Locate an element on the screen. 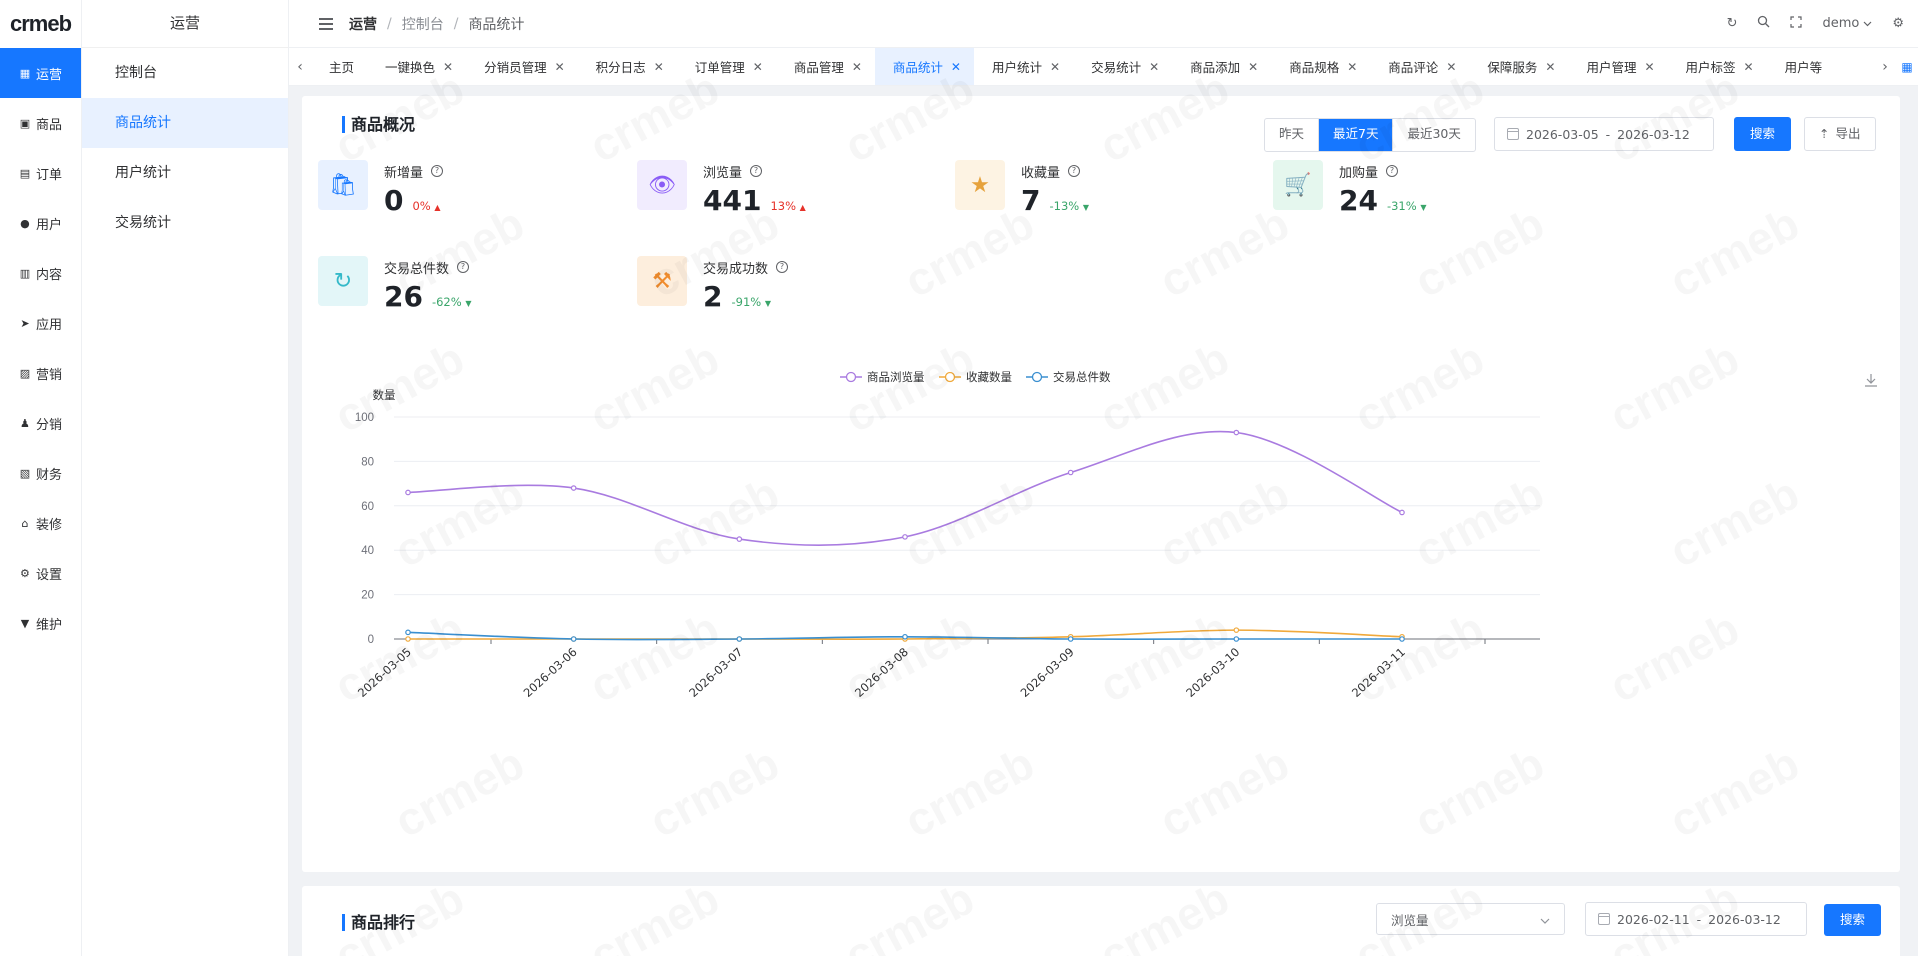  y-tick-label: 80 is located at coordinates (367, 462).